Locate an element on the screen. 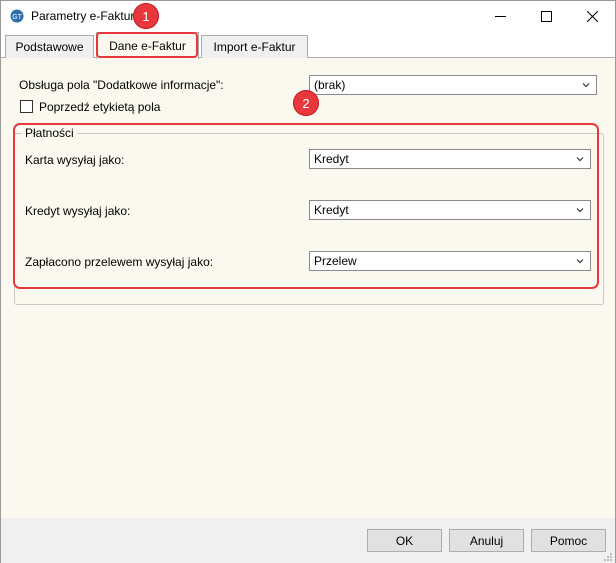  close-icon is located at coordinates (592, 16).